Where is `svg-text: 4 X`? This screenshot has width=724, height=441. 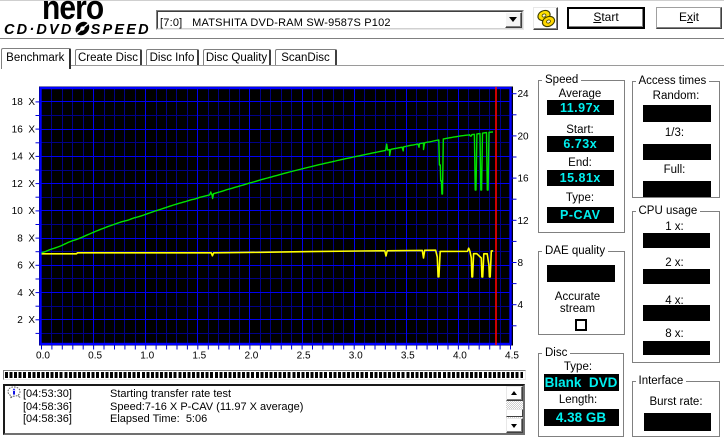
svg-text: 4 X is located at coordinates (26, 293).